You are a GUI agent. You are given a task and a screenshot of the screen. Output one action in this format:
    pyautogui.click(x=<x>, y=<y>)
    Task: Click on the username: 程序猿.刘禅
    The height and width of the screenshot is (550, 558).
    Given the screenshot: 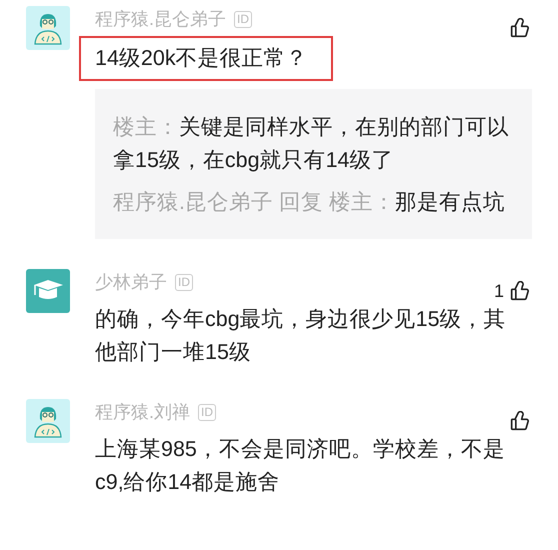 What is the action you would take?
    pyautogui.click(x=142, y=412)
    